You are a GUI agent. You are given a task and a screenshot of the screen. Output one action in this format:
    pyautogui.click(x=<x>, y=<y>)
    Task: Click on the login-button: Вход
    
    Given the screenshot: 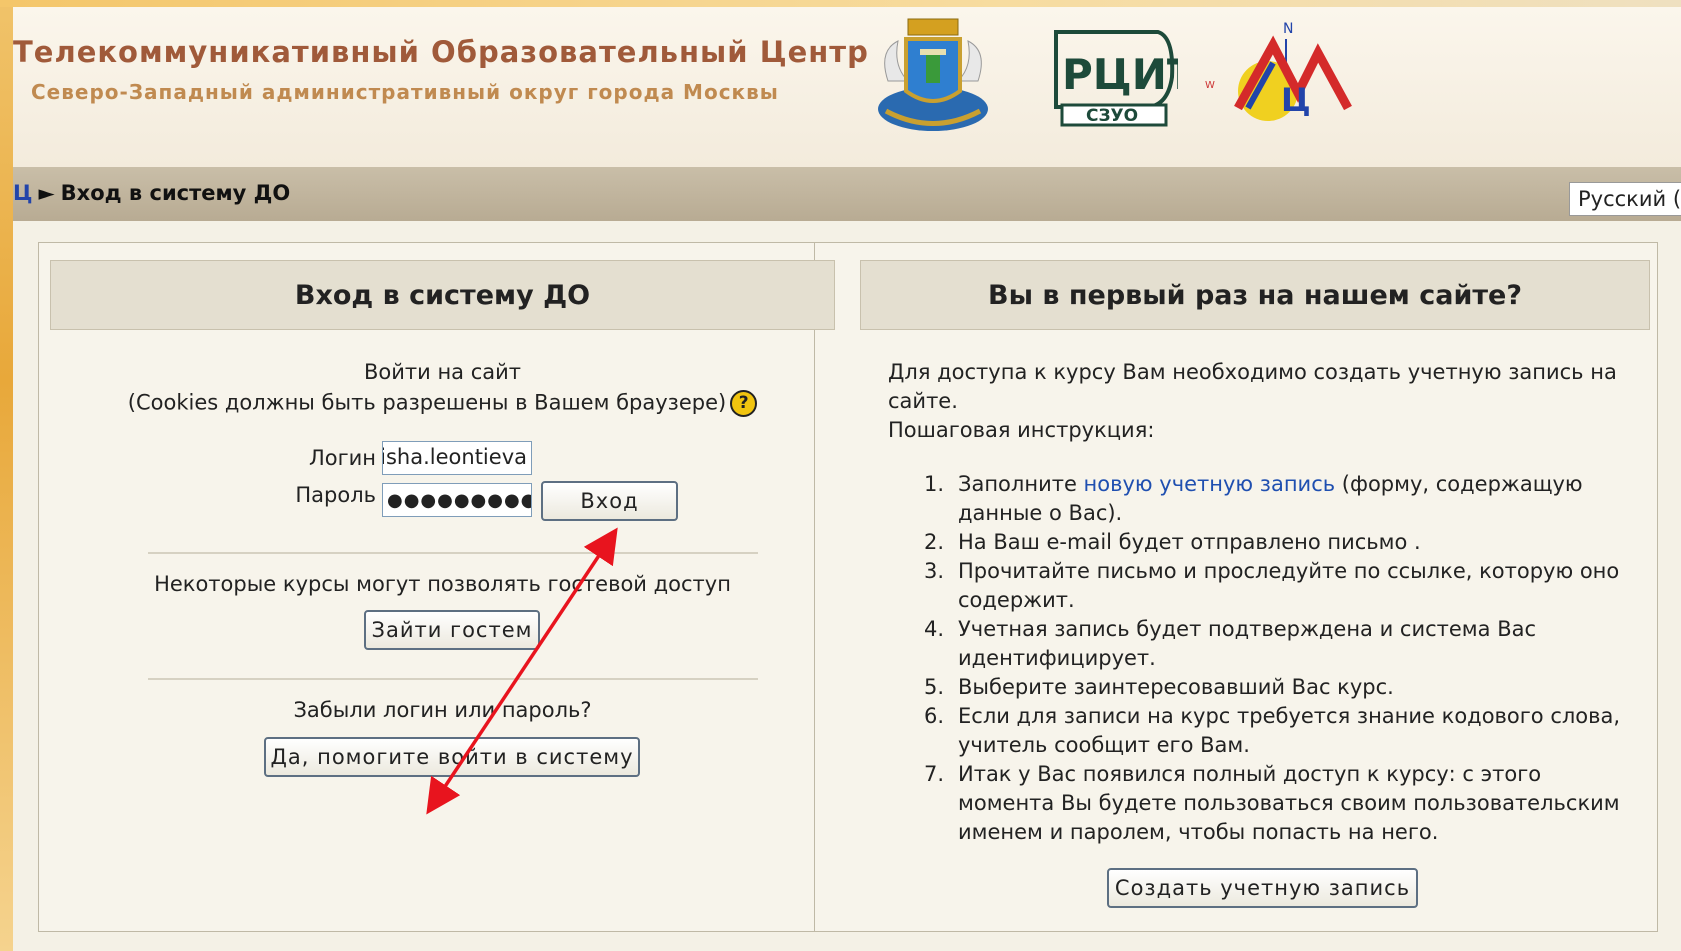 What is the action you would take?
    pyautogui.click(x=609, y=501)
    